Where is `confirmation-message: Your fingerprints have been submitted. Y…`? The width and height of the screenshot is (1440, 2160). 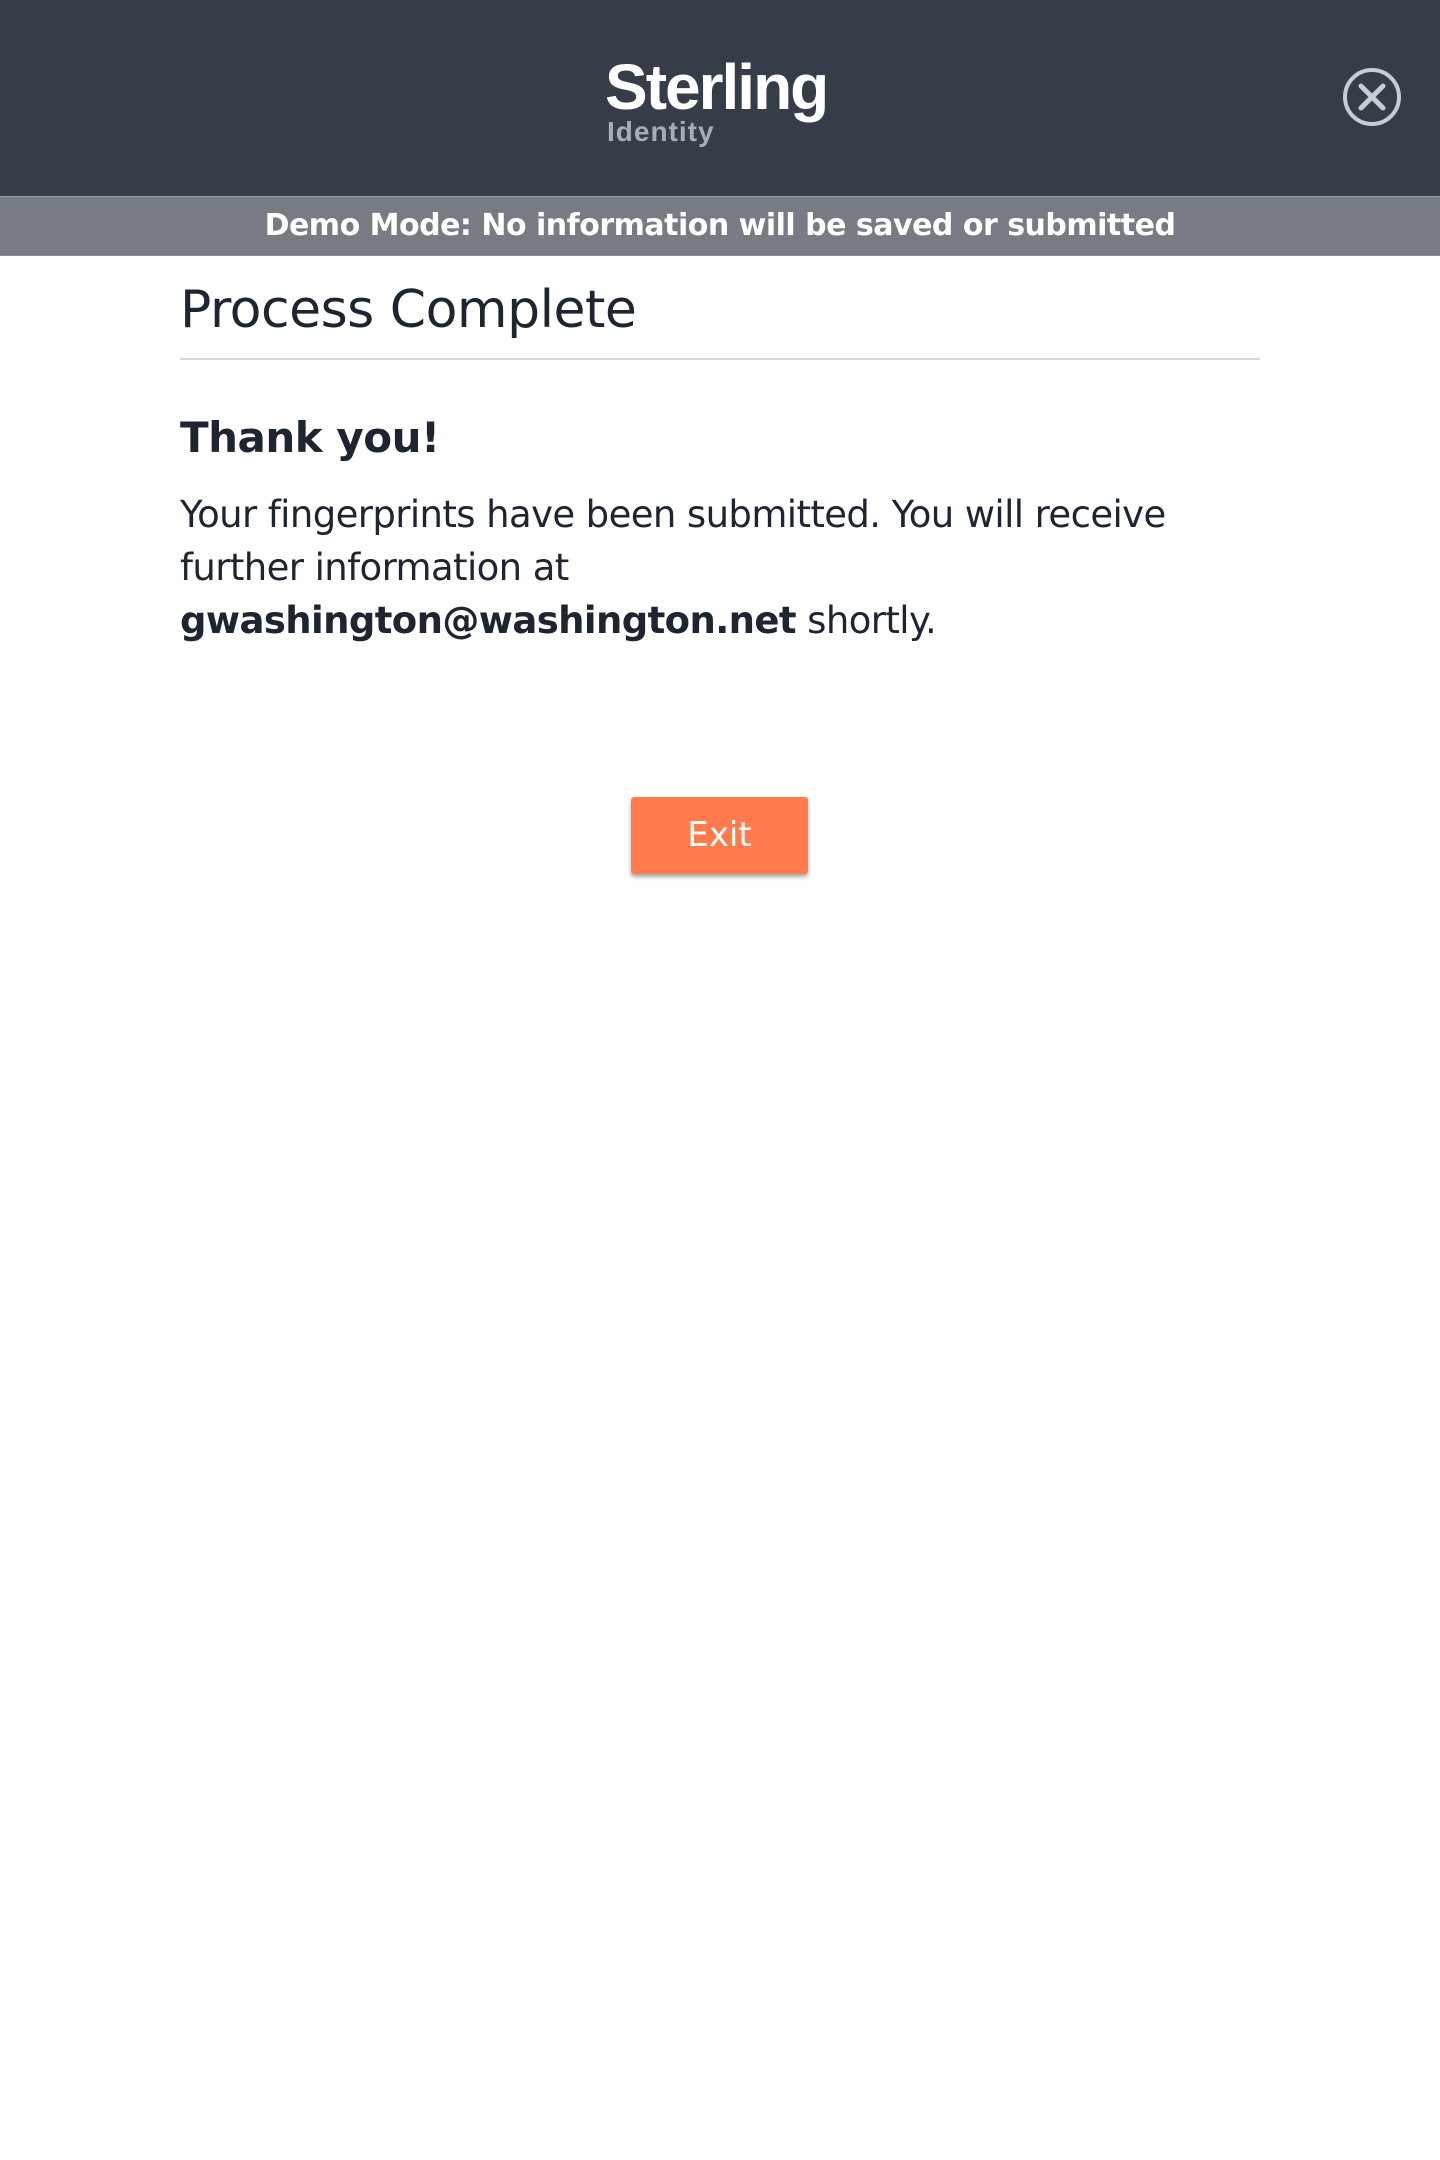
confirmation-message: Your fingerprints have been submitted. Y… is located at coordinates (680, 567).